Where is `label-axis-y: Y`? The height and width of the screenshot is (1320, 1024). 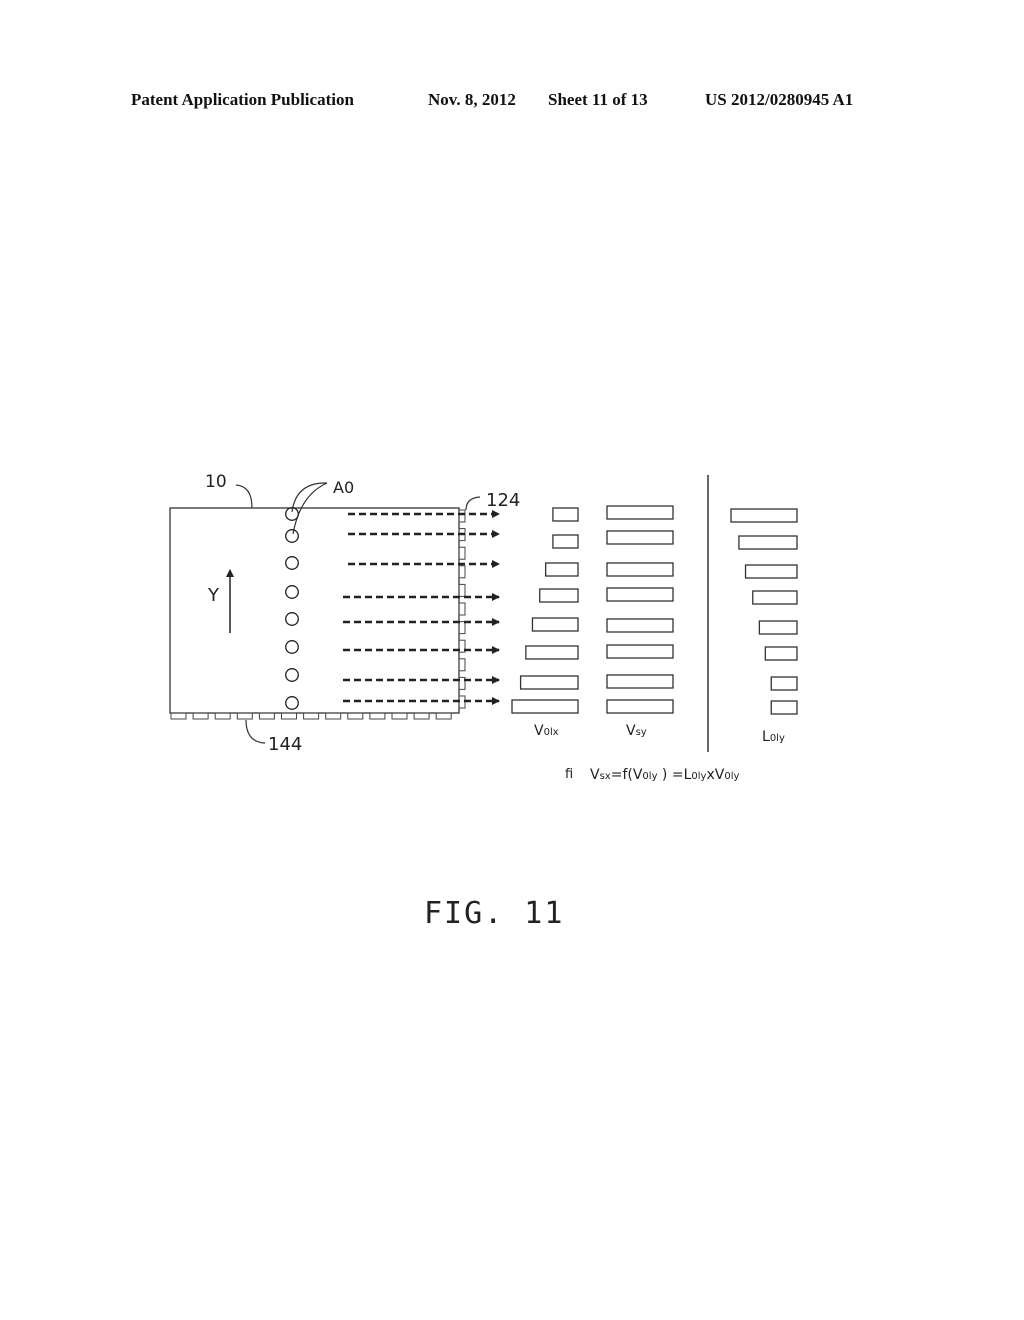 label-axis-y: Y is located at coordinates (213, 595).